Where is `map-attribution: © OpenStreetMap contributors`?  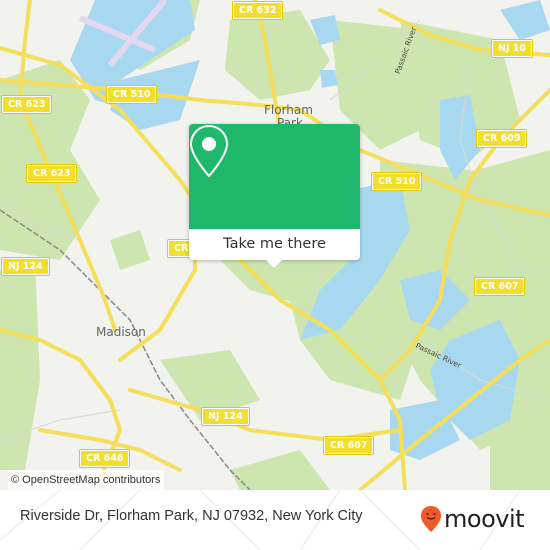 map-attribution: © OpenStreetMap contributors is located at coordinates (86, 480).